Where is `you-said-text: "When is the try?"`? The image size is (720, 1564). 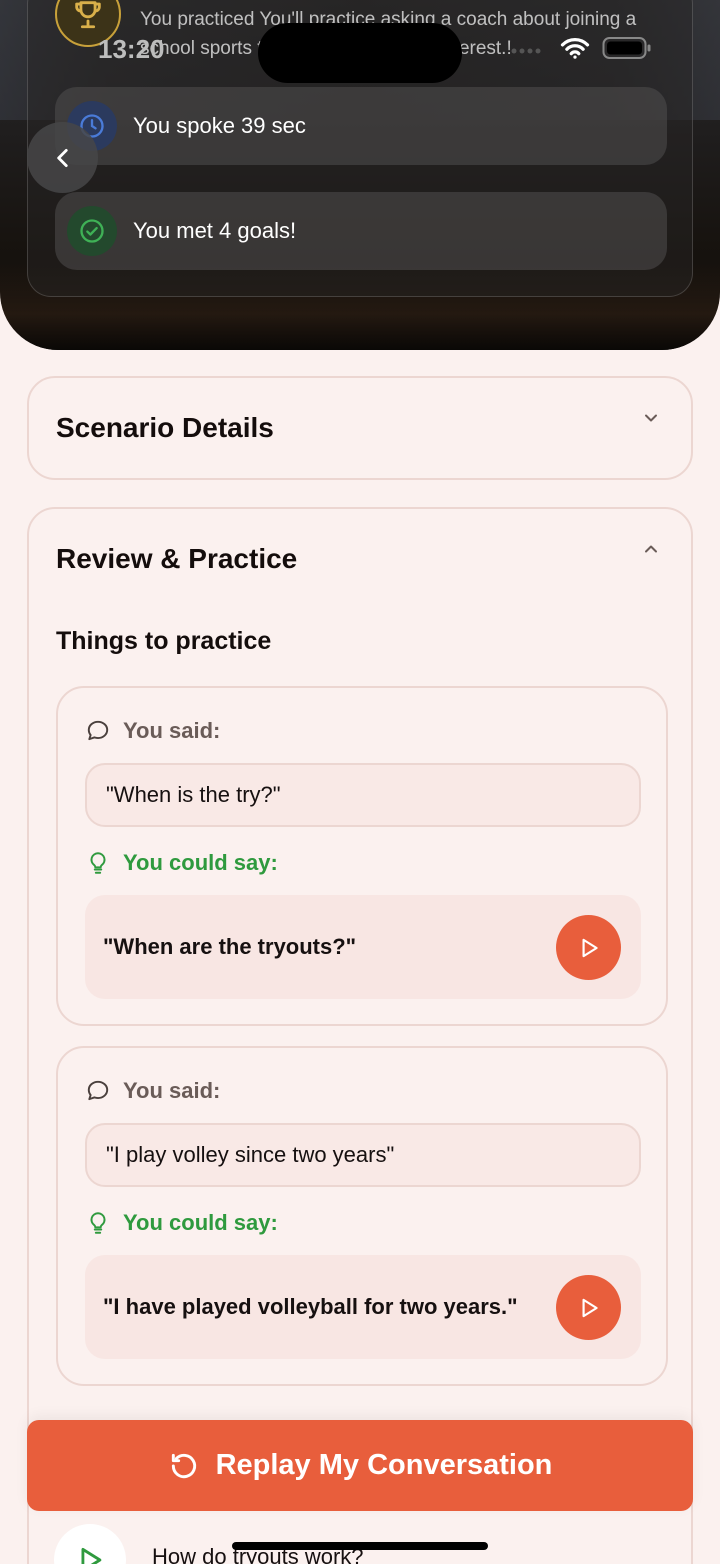
you-said-text: "When is the try?" is located at coordinates (363, 795).